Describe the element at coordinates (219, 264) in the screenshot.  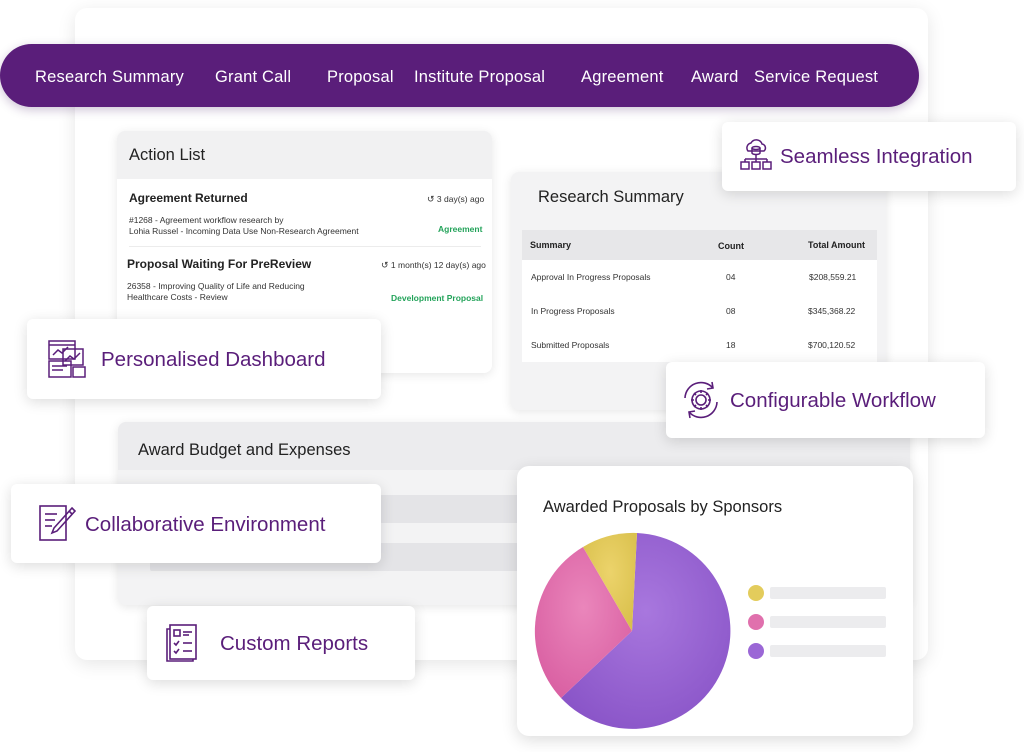
I see `action-item-title: Proposal Waiting For PreReview` at that location.